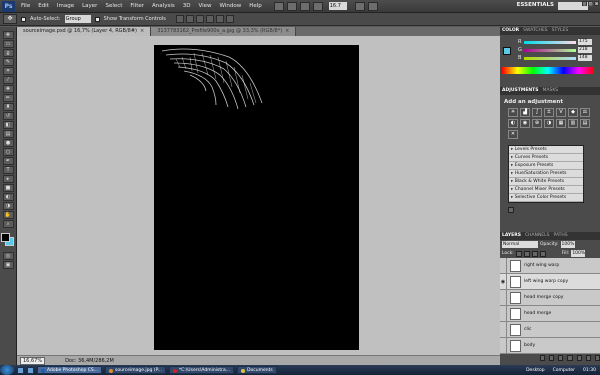  What do you see at coordinates (546, 150) in the screenshot?
I see `preset-item: Levels Presets` at bounding box center [546, 150].